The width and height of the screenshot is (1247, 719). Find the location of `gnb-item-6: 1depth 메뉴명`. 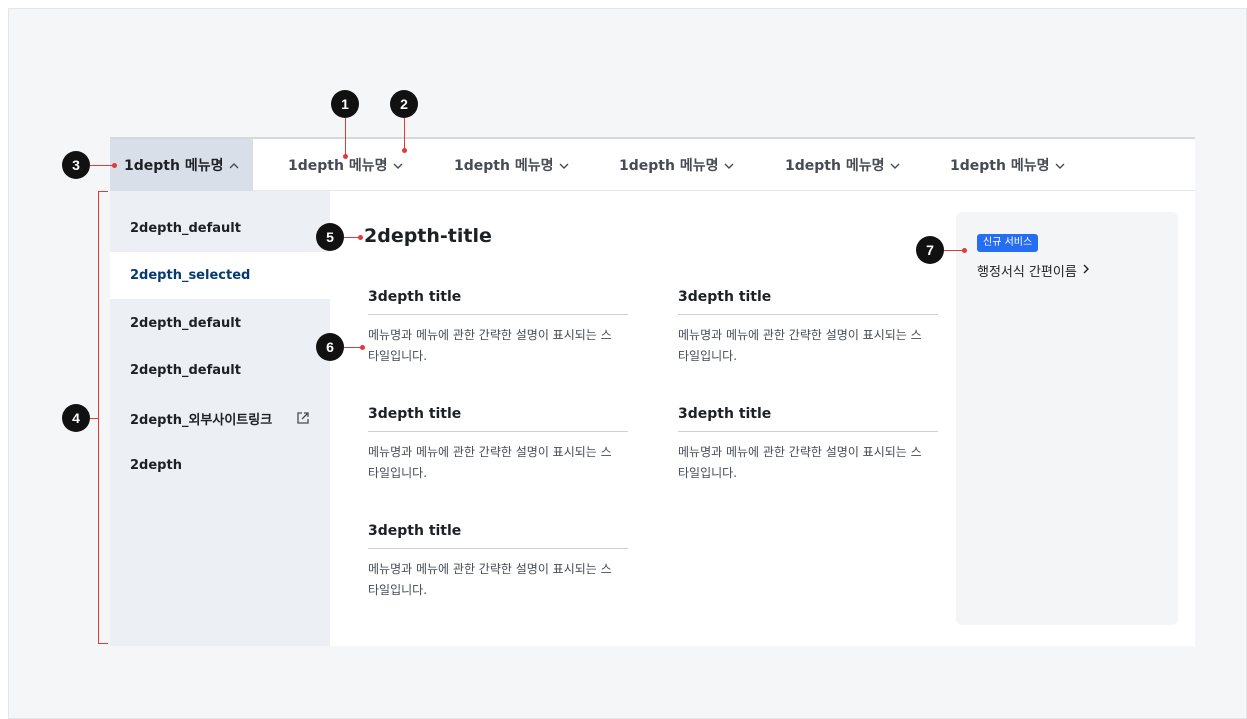

gnb-item-6: 1depth 메뉴명 is located at coordinates (1007, 165).